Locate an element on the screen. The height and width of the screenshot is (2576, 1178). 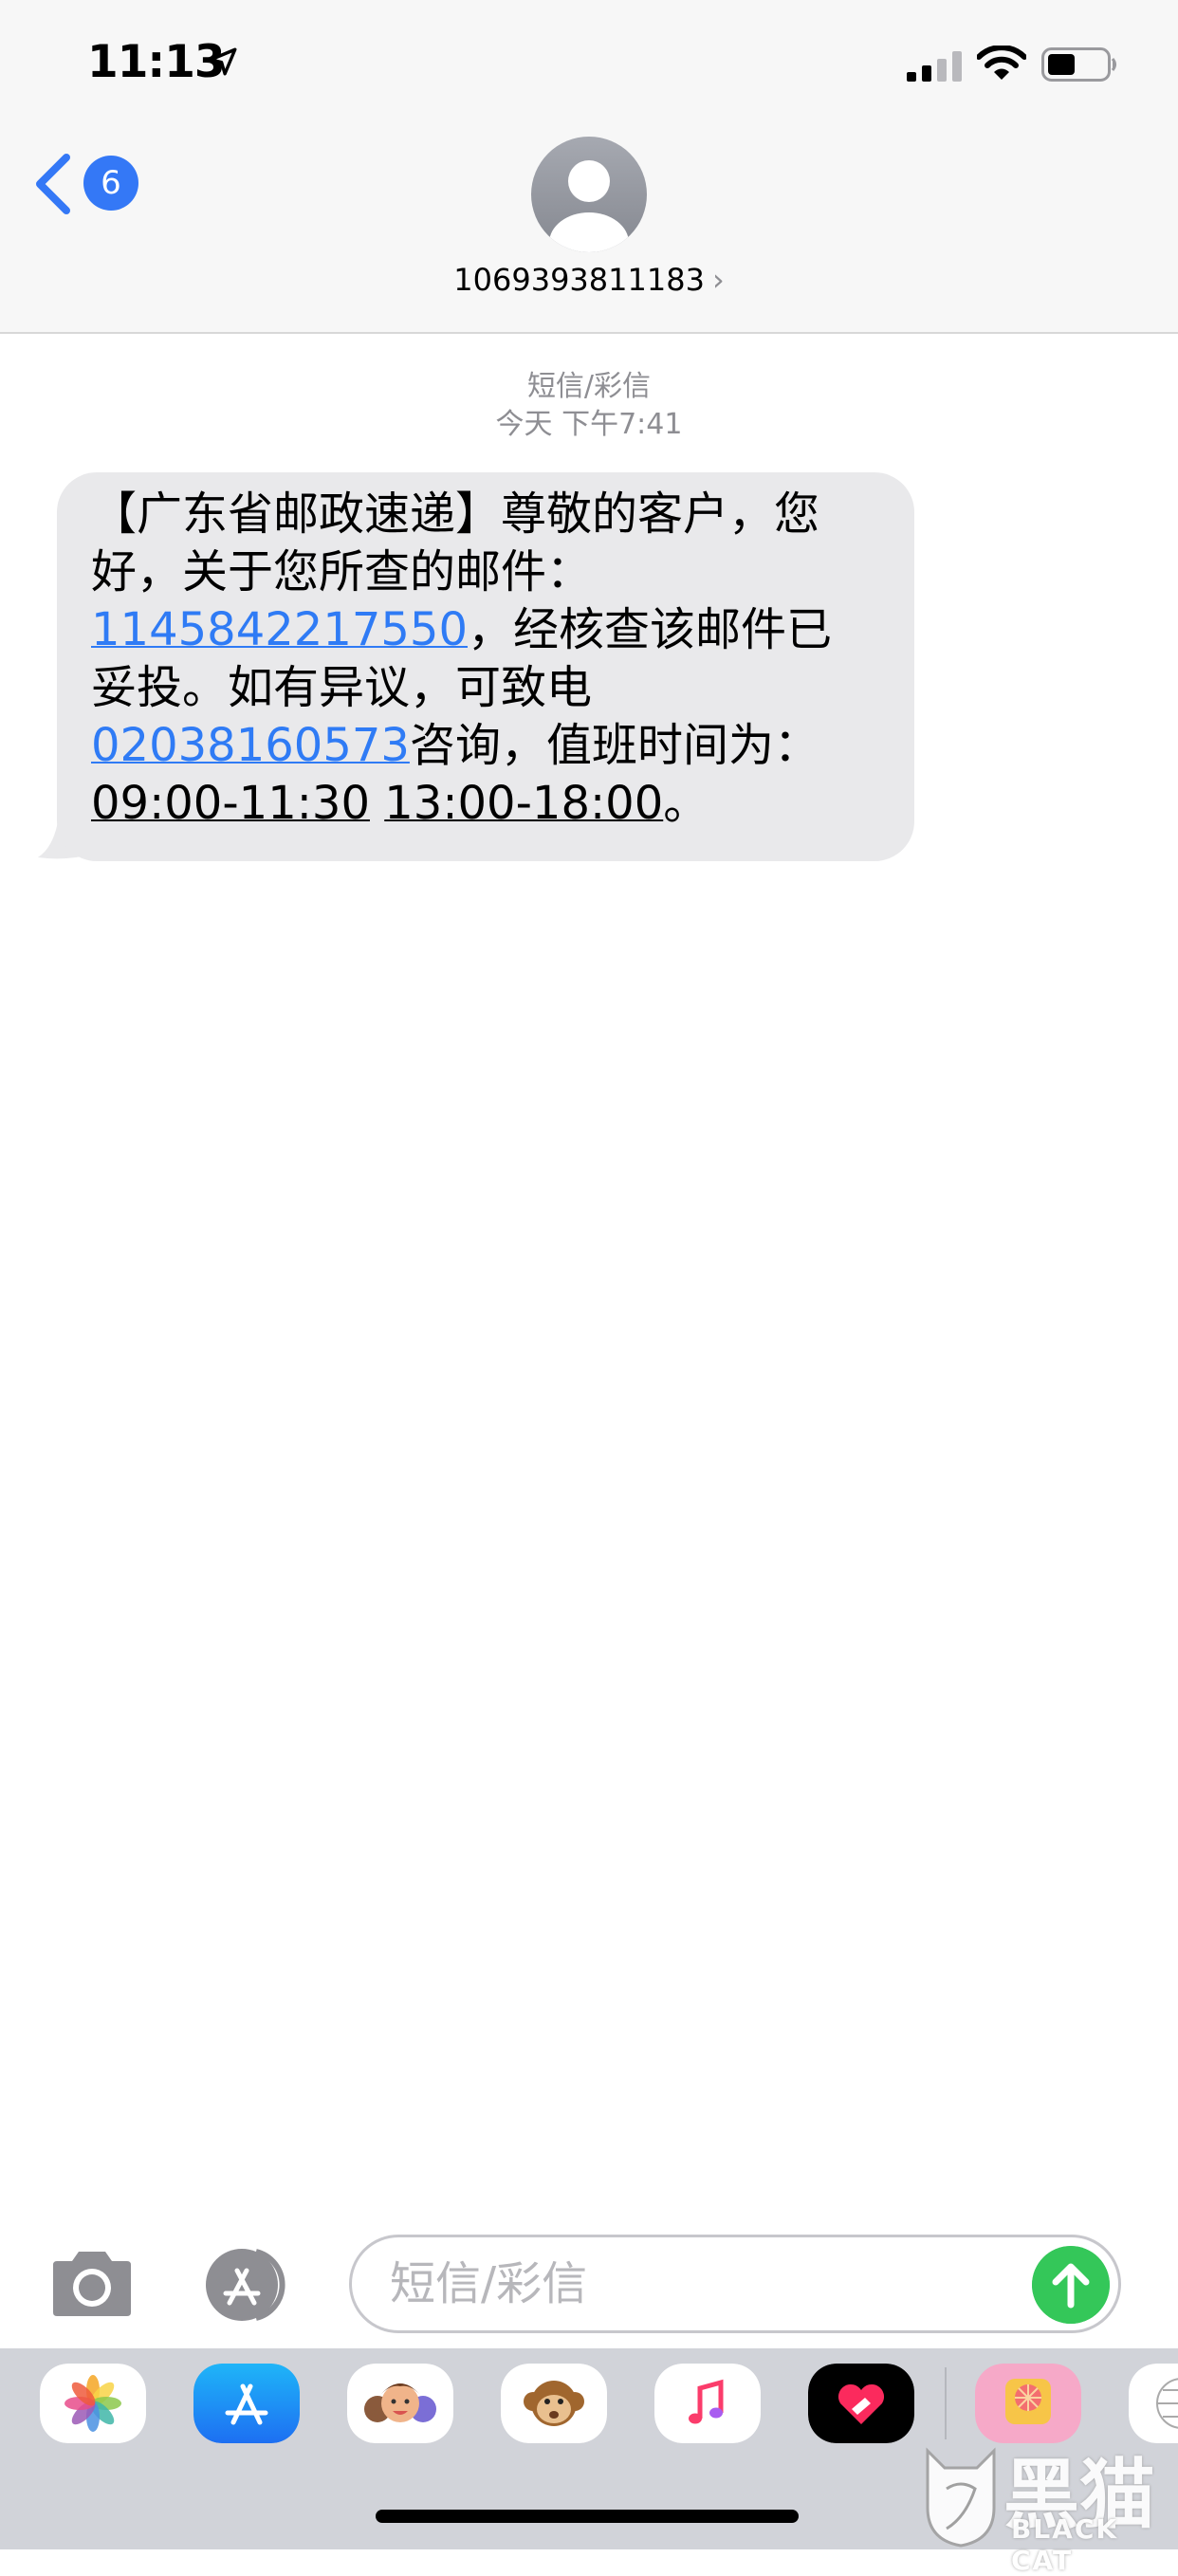
message-text: 。 is located at coordinates (686, 803).